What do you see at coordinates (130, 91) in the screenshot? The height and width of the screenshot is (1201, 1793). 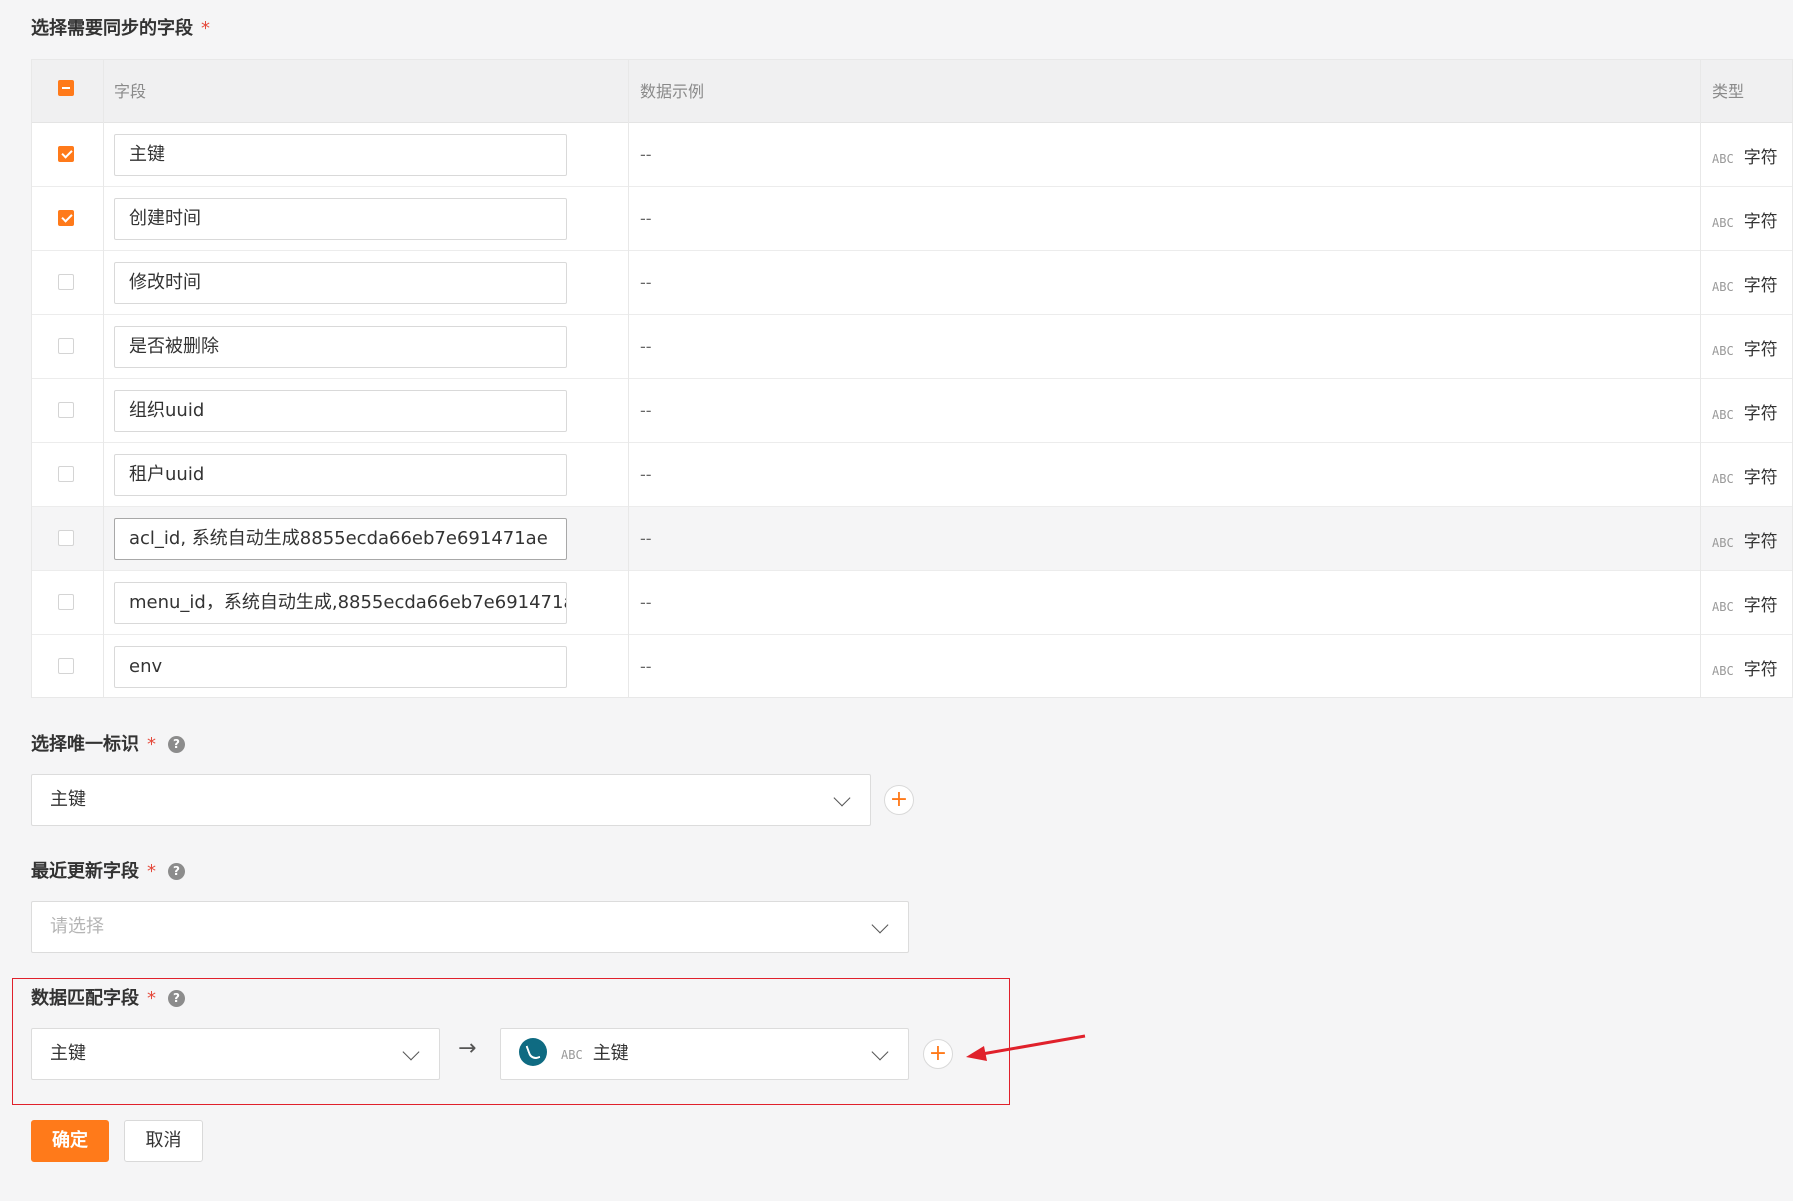 I see `header-field: 字段` at bounding box center [130, 91].